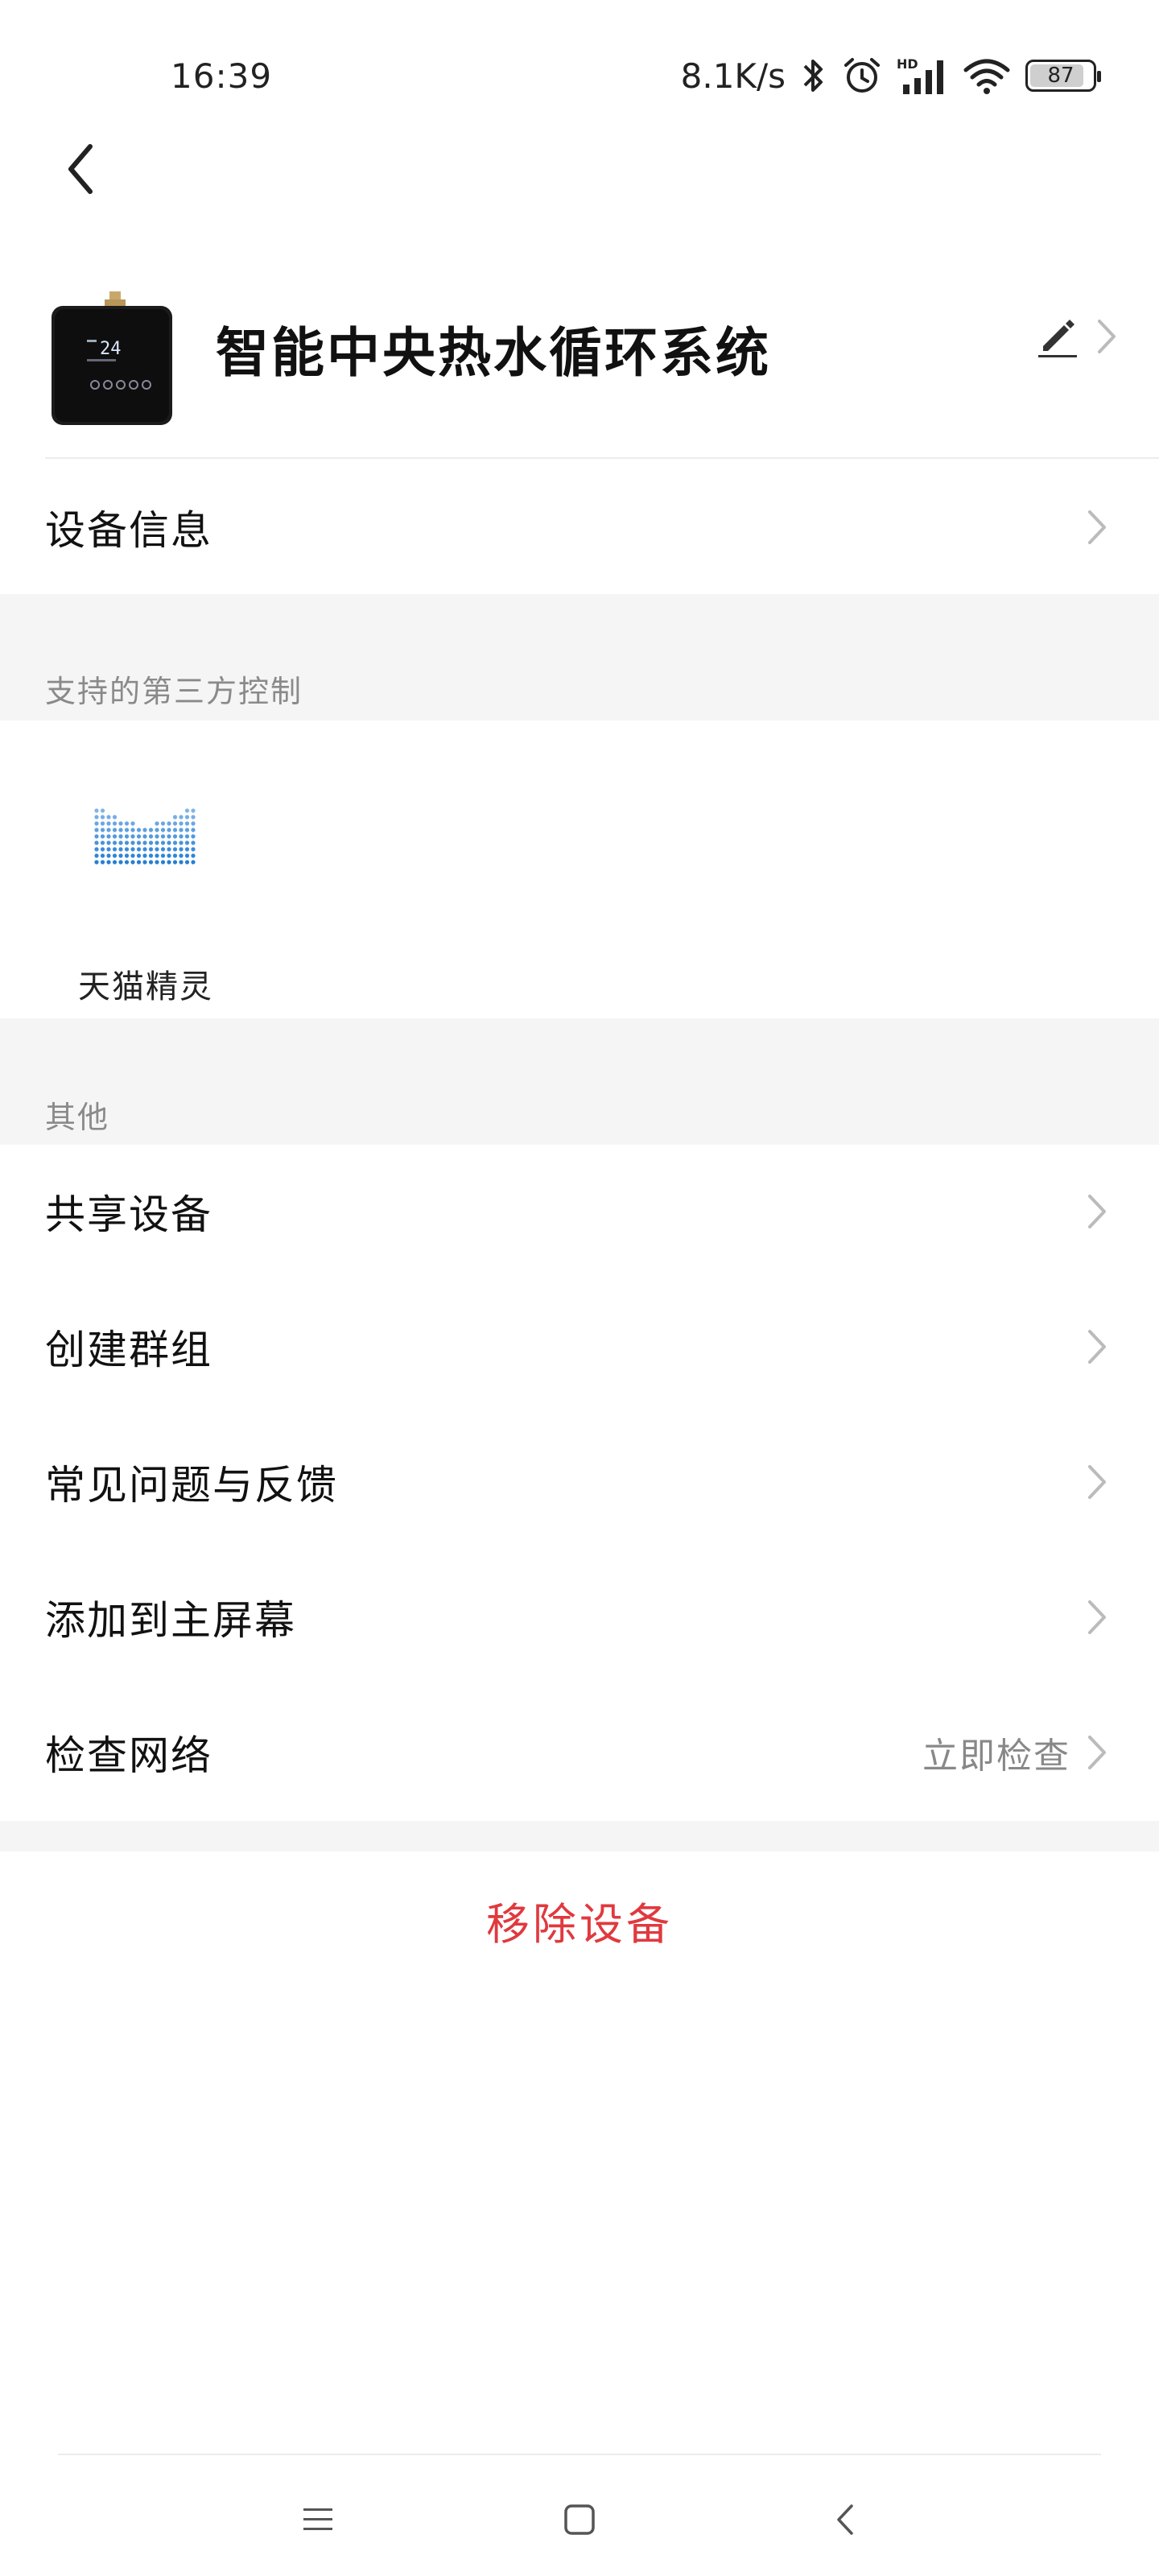  Describe the element at coordinates (170, 1620) in the screenshot. I see `add-to-home-label: 添加到主屏幕` at that location.